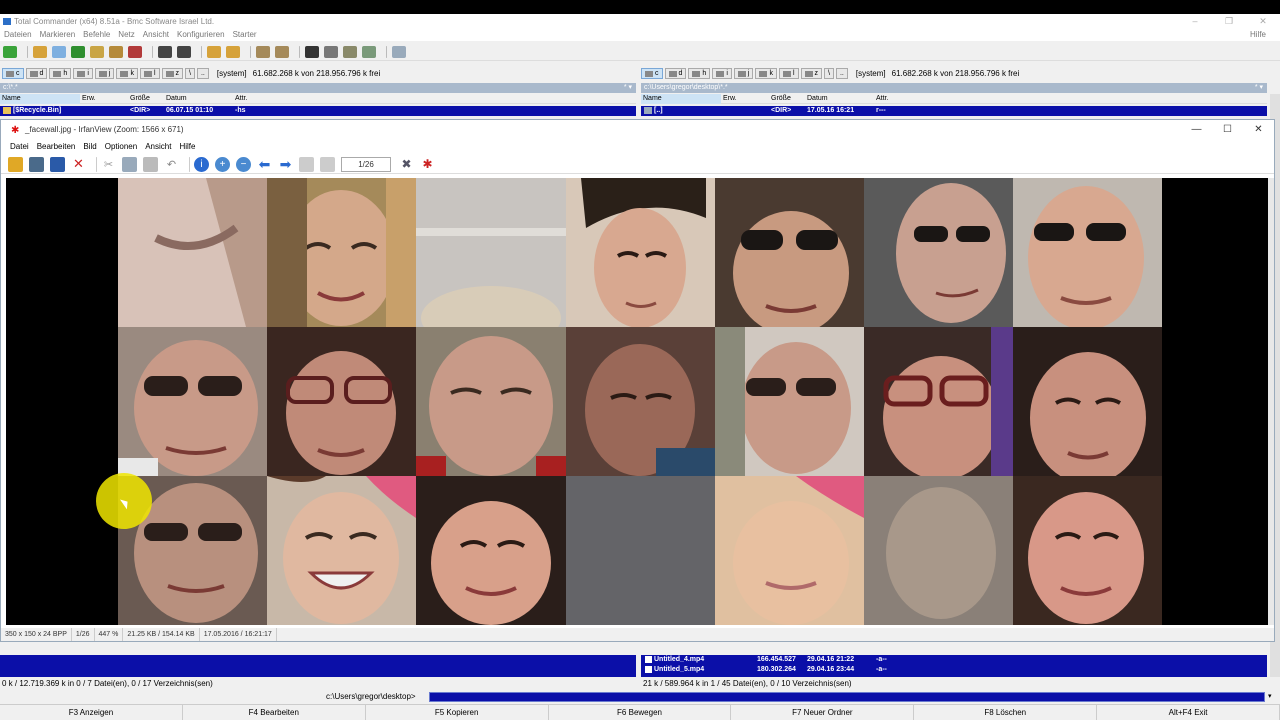 The width and height of the screenshot is (1280, 720). Describe the element at coordinates (187, 147) in the screenshot. I see `iv-menu-hilfe: Hilfe` at that location.